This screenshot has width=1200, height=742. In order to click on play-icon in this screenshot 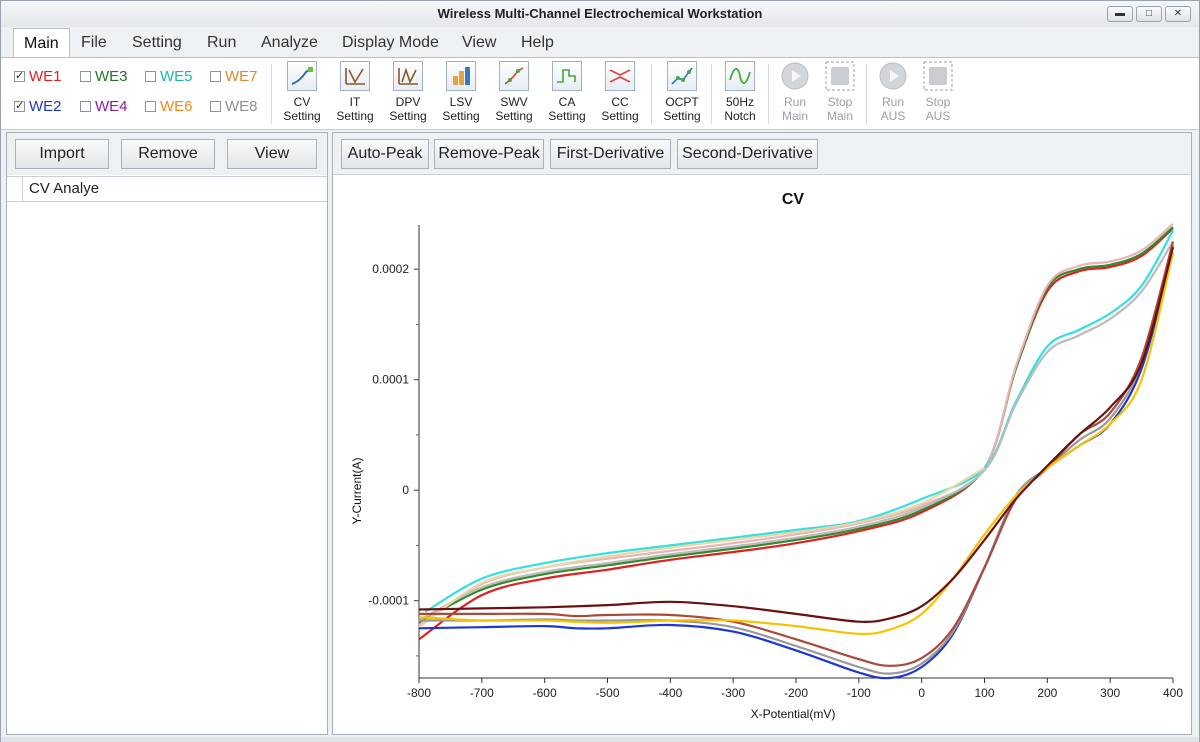, I will do `click(795, 76)`.